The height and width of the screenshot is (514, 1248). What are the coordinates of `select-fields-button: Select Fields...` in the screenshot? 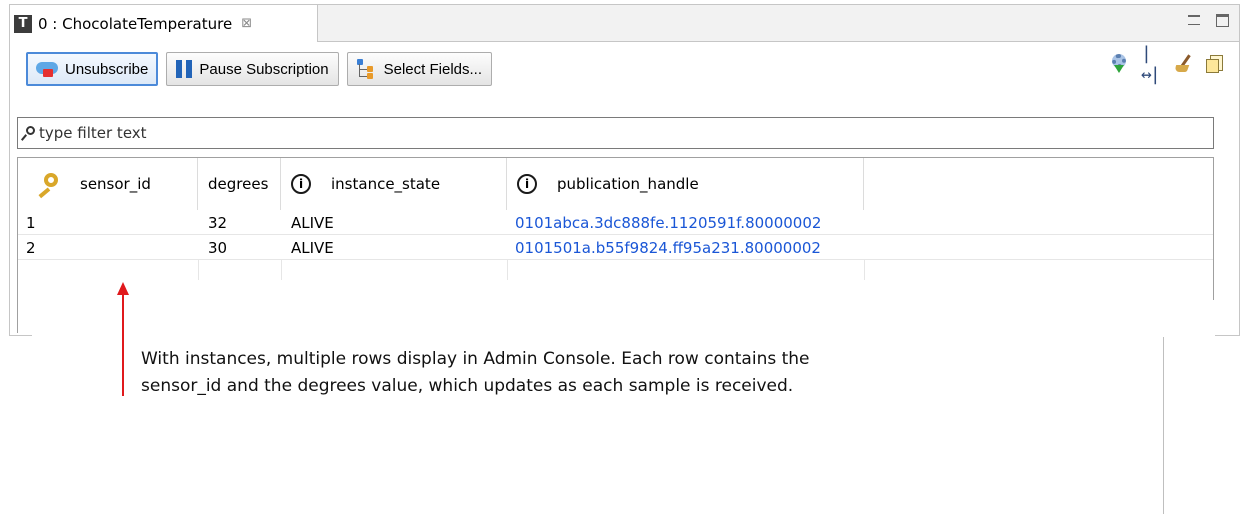 It's located at (419, 69).